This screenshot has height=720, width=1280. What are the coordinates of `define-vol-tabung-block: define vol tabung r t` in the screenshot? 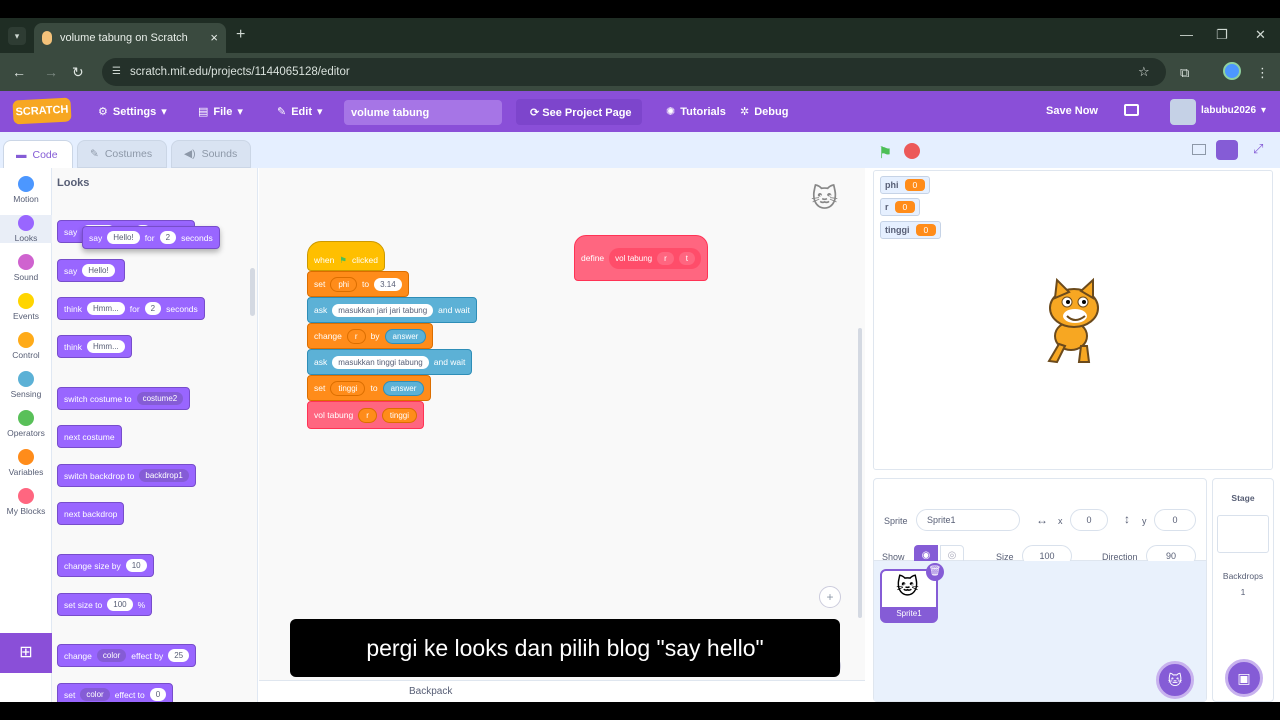 It's located at (641, 258).